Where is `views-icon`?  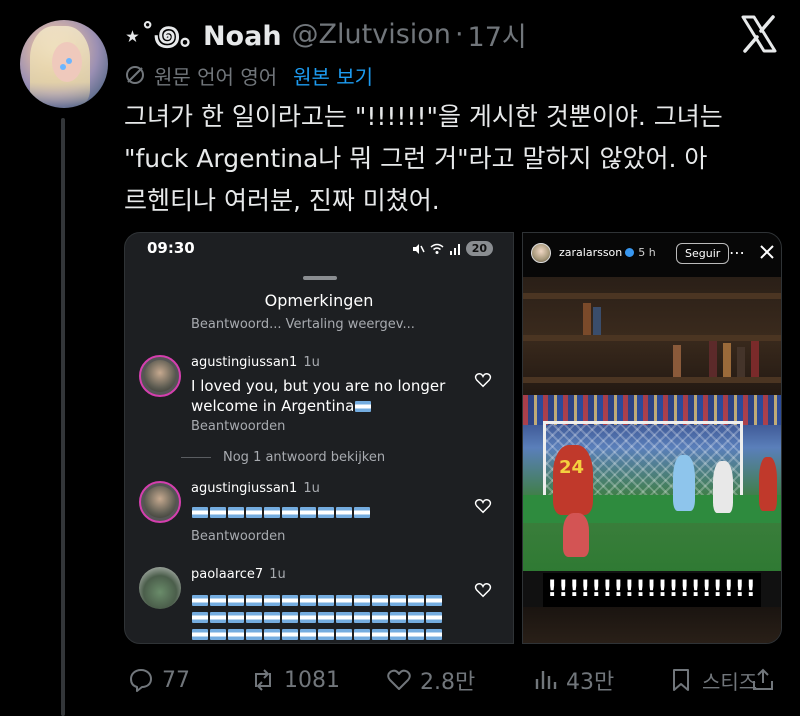
views-icon is located at coordinates (546, 680).